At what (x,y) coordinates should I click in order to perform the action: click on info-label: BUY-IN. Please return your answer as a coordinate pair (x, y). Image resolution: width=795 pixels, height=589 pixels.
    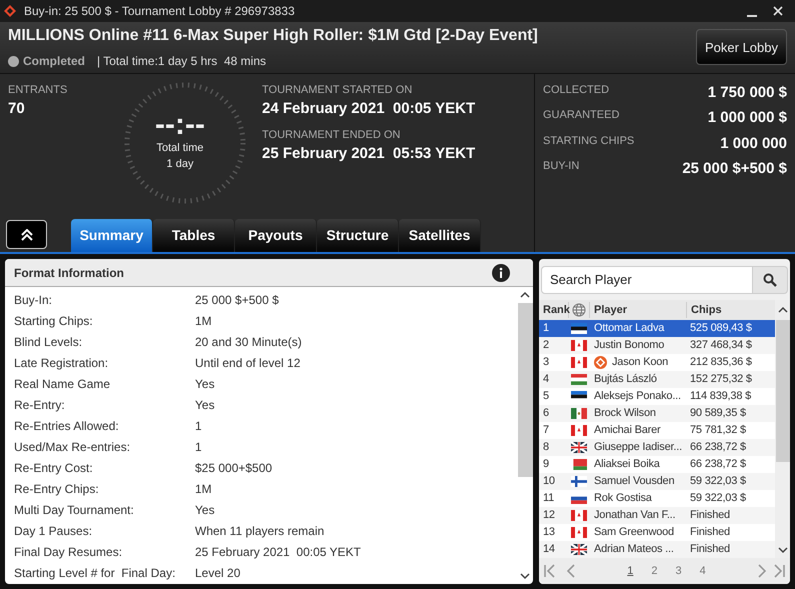
    Looking at the image, I should click on (561, 166).